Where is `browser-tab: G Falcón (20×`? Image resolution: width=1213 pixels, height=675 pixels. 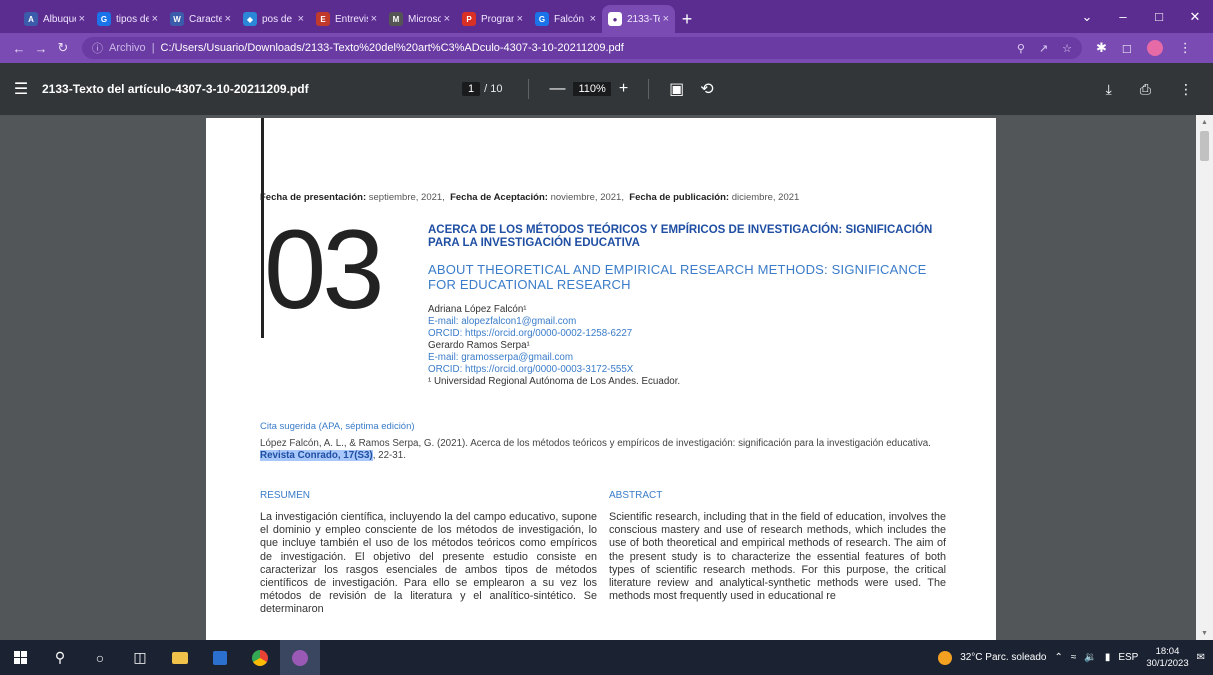
browser-tab: G Falcón (20× is located at coordinates (565, 19).